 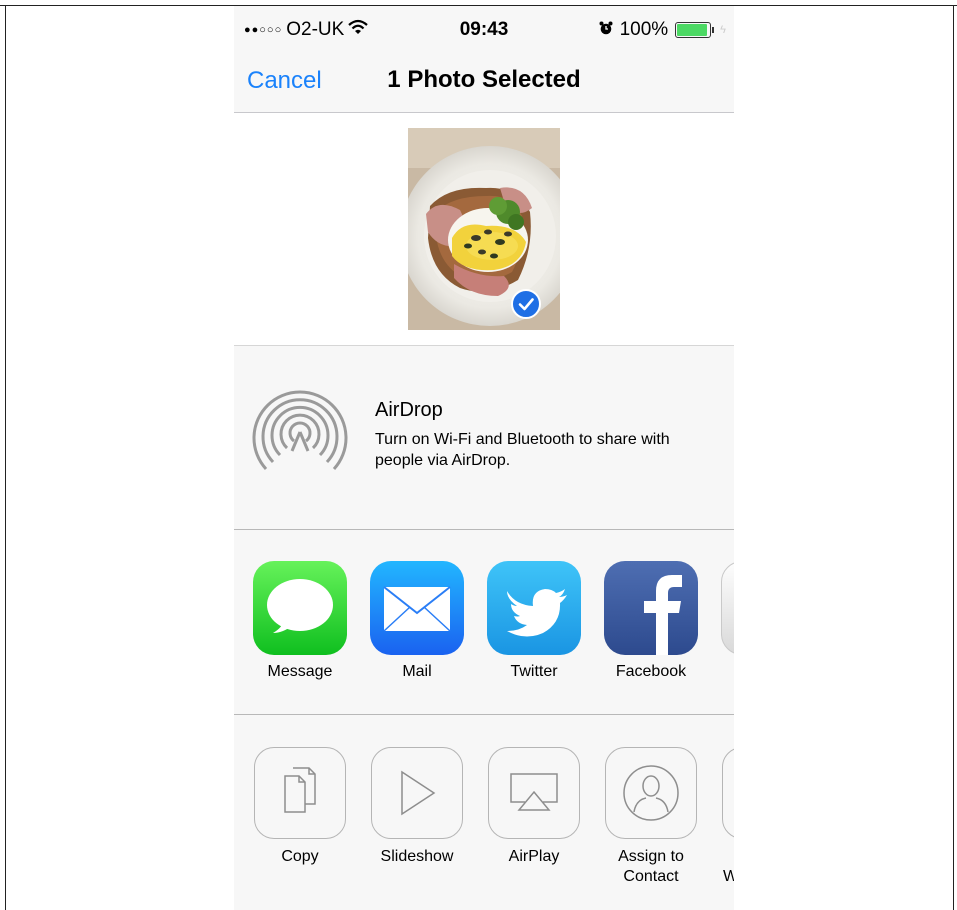 What do you see at coordinates (484, 714) in the screenshot?
I see `apps-divider` at bounding box center [484, 714].